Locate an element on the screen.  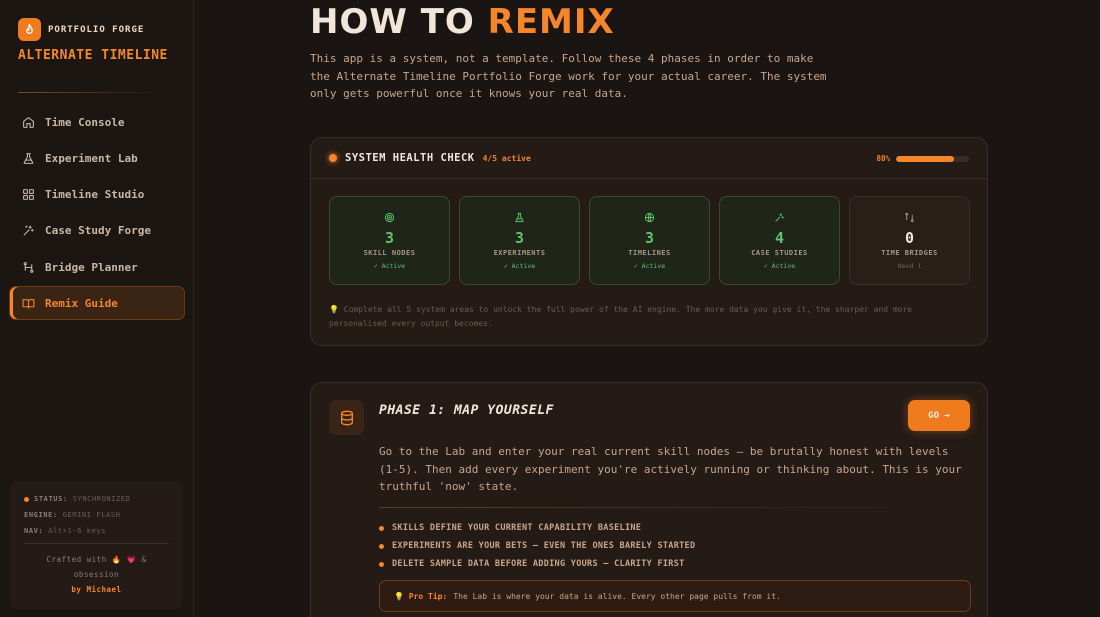
card-label: TIMELINES is located at coordinates (649, 253).